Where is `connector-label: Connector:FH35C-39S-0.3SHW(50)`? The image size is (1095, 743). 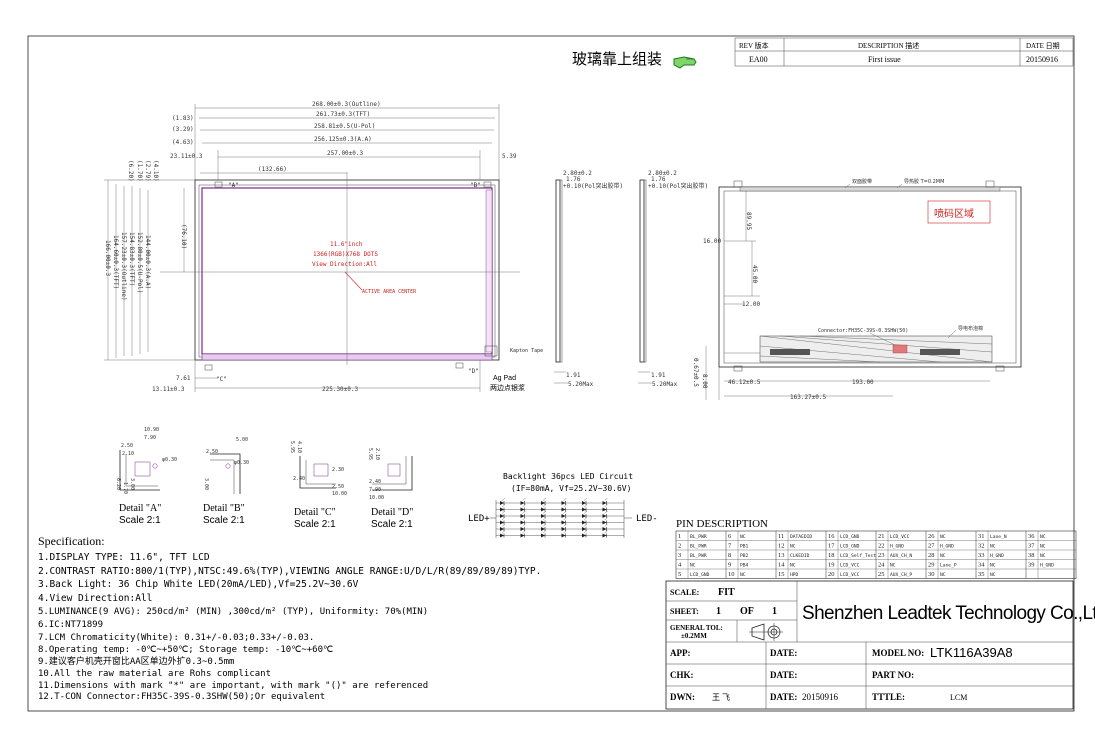 connector-label: Connector:FH35C-39S-0.3SHW(50) is located at coordinates (863, 331).